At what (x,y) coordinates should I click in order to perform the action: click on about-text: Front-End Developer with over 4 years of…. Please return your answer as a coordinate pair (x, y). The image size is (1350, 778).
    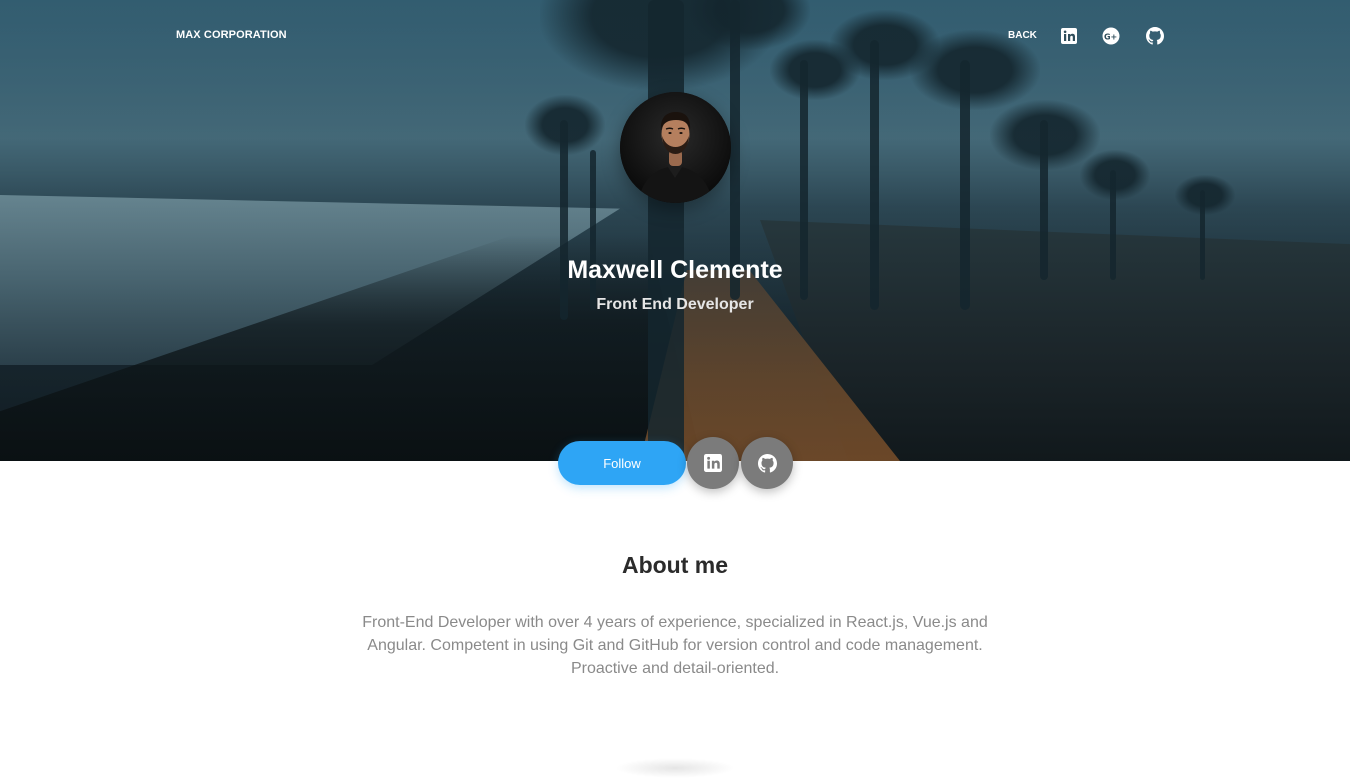
    Looking at the image, I should click on (675, 645).